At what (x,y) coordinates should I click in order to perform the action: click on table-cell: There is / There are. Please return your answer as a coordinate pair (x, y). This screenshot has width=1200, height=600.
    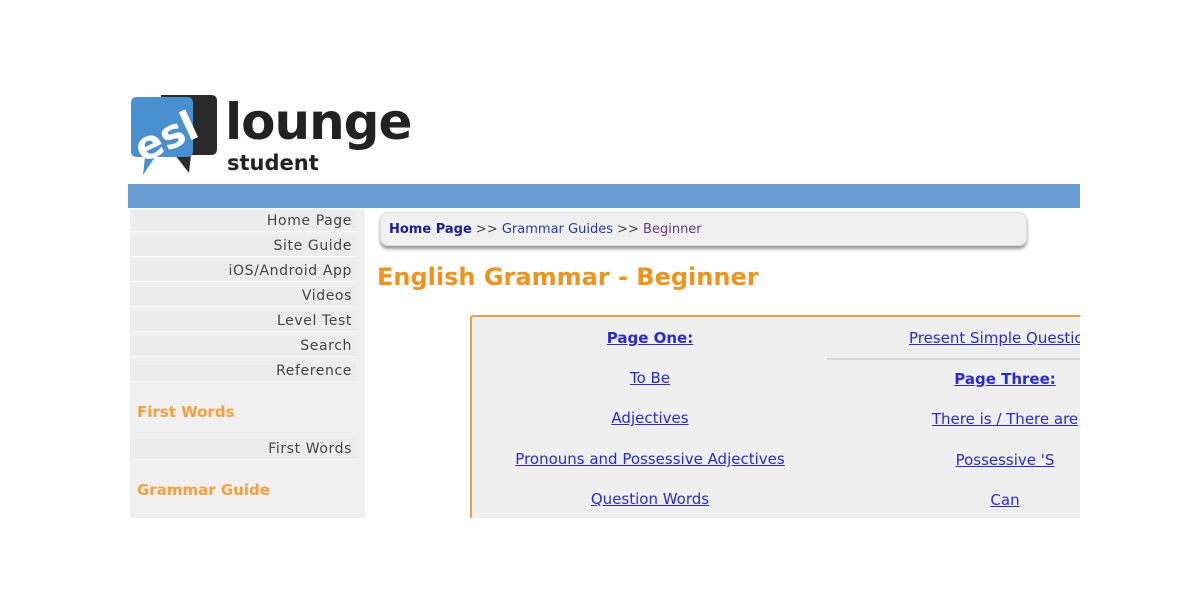
    Looking at the image, I should click on (953, 419).